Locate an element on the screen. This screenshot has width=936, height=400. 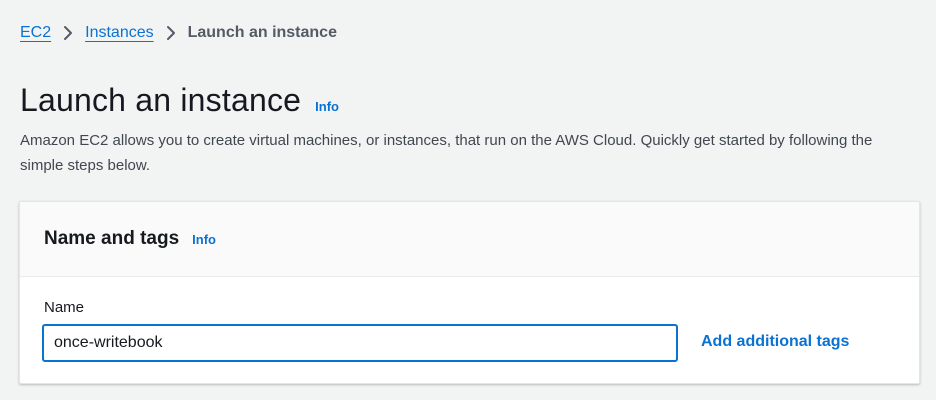
panel-title: Name and tags is located at coordinates (112, 238).